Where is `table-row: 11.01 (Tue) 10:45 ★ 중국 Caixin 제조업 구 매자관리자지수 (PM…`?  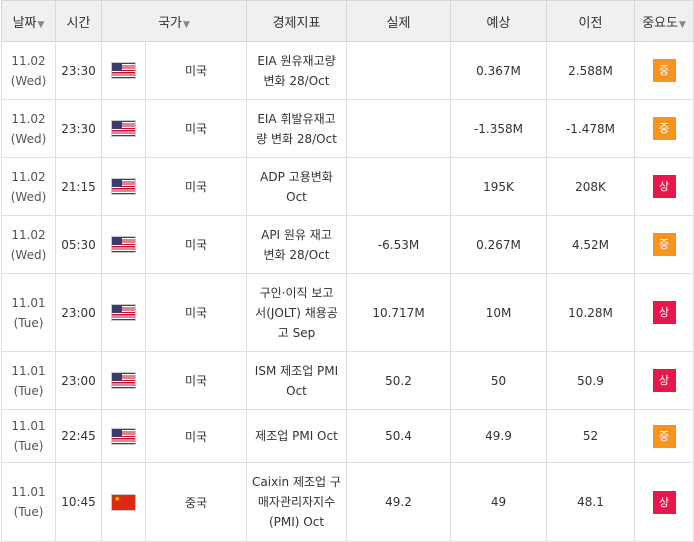 table-row: 11.01 (Tue) 10:45 ★ 중국 Caixin 제조업 구 매자관리자지수 (PM… is located at coordinates (347, 502).